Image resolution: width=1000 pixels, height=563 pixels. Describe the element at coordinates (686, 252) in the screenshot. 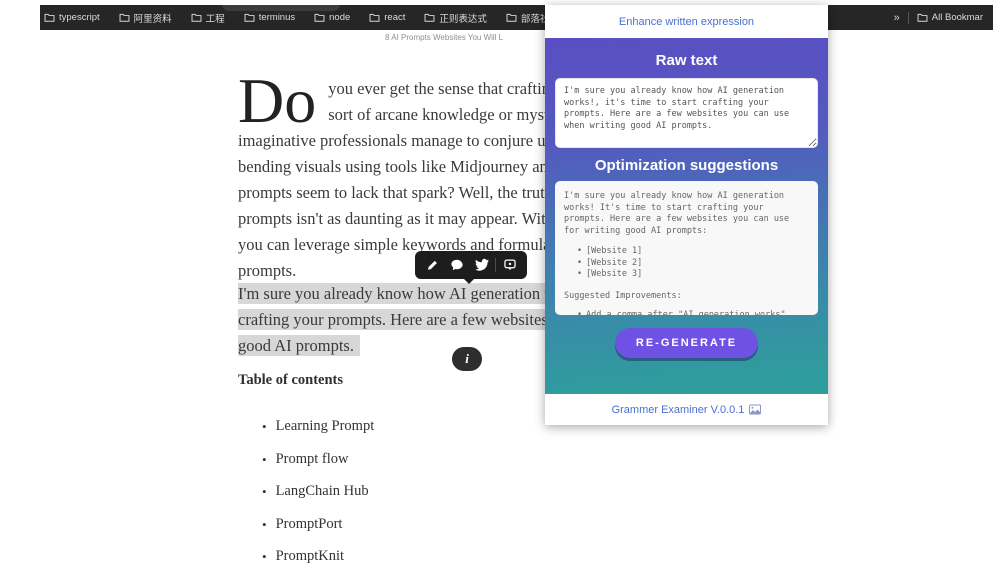

I see `suggestion-website-item: [Website 1]` at that location.